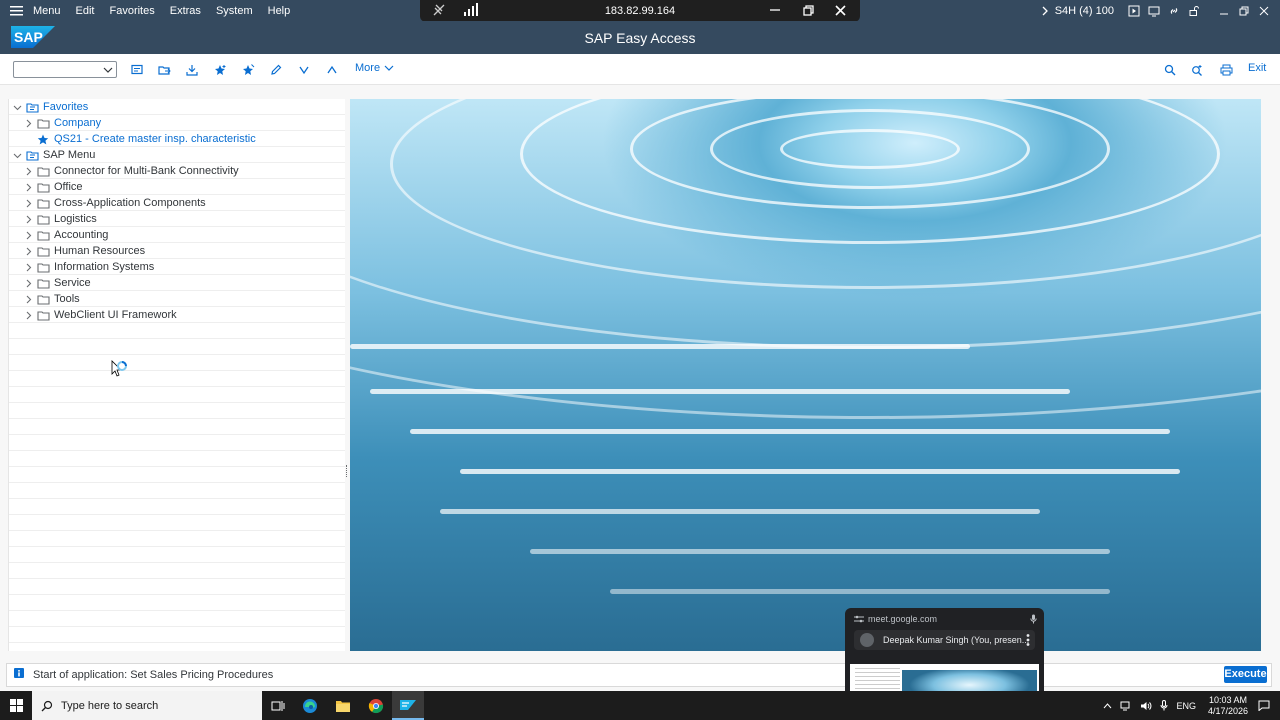  What do you see at coordinates (85, 11) in the screenshot?
I see `menu-item-edit: Edit` at bounding box center [85, 11].